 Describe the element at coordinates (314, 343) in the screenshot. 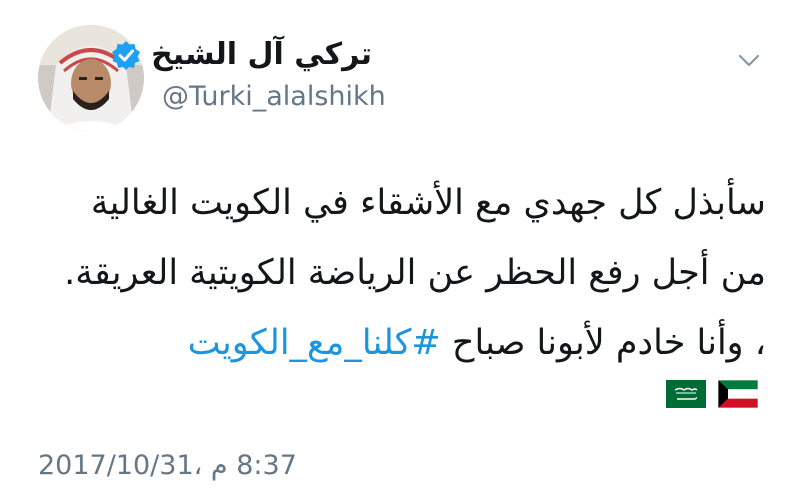

I see `hashtag-link: #كلنا_مع_الكويت` at that location.